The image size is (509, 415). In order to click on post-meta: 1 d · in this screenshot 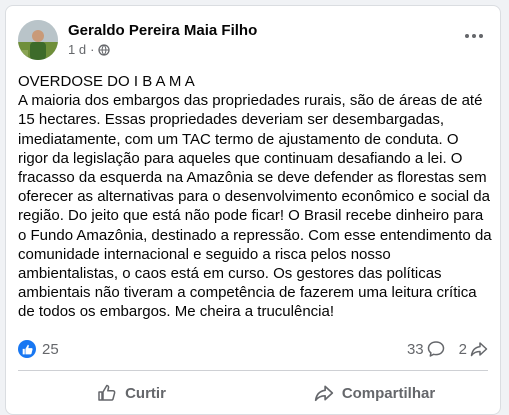, I will do `click(89, 49)`.